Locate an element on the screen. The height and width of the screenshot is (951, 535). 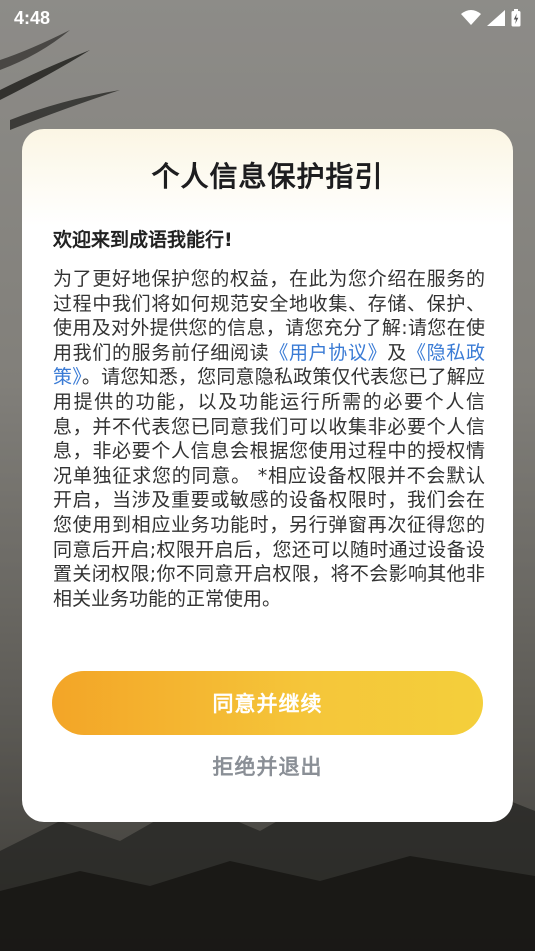
status-time: 4:48 is located at coordinates (32, 17).